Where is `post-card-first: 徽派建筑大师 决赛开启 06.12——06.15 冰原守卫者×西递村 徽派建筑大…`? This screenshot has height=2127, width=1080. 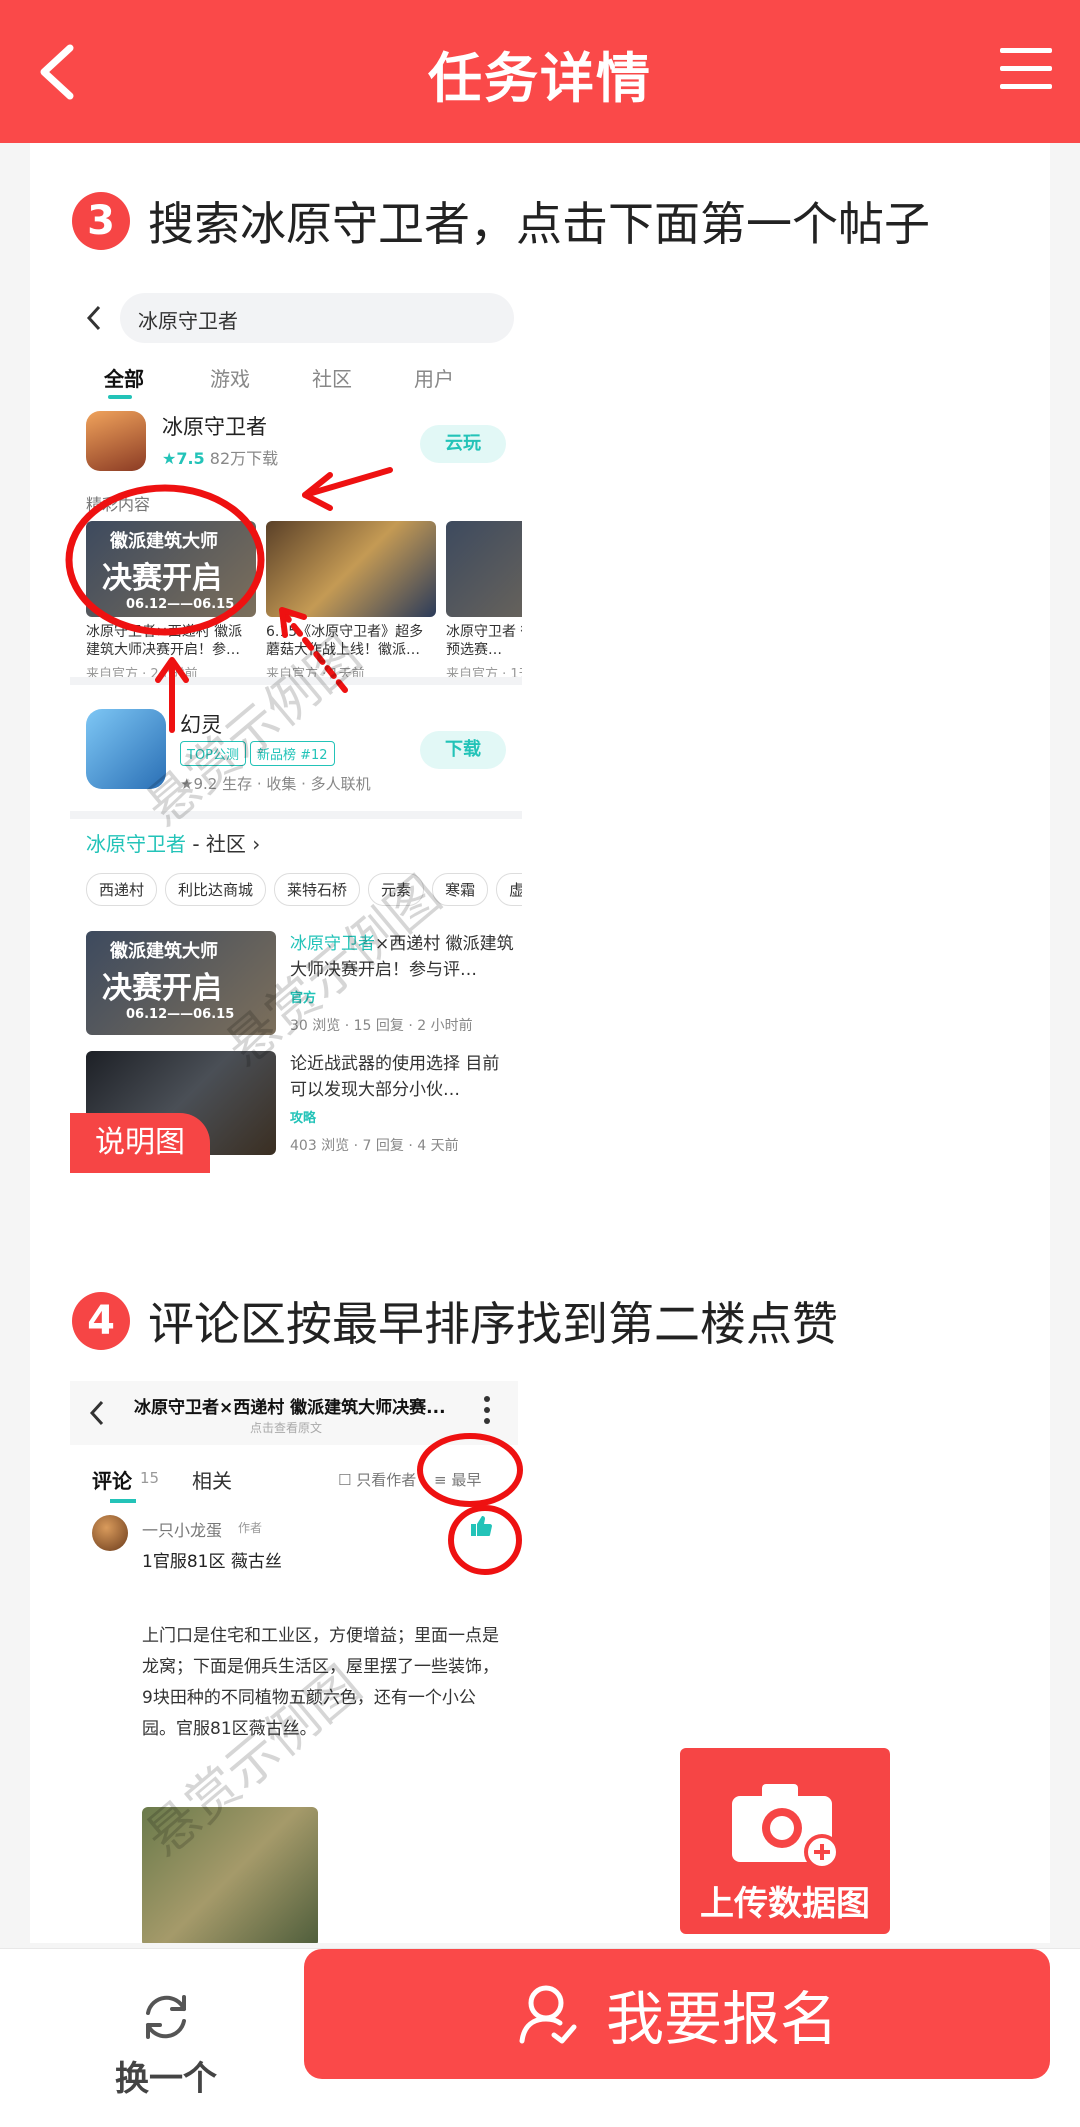 post-card-first: 徽派建筑大师 决赛开启 06.12——06.15 冰原守卫者×西递村 徽派建筑大… is located at coordinates (171, 601).